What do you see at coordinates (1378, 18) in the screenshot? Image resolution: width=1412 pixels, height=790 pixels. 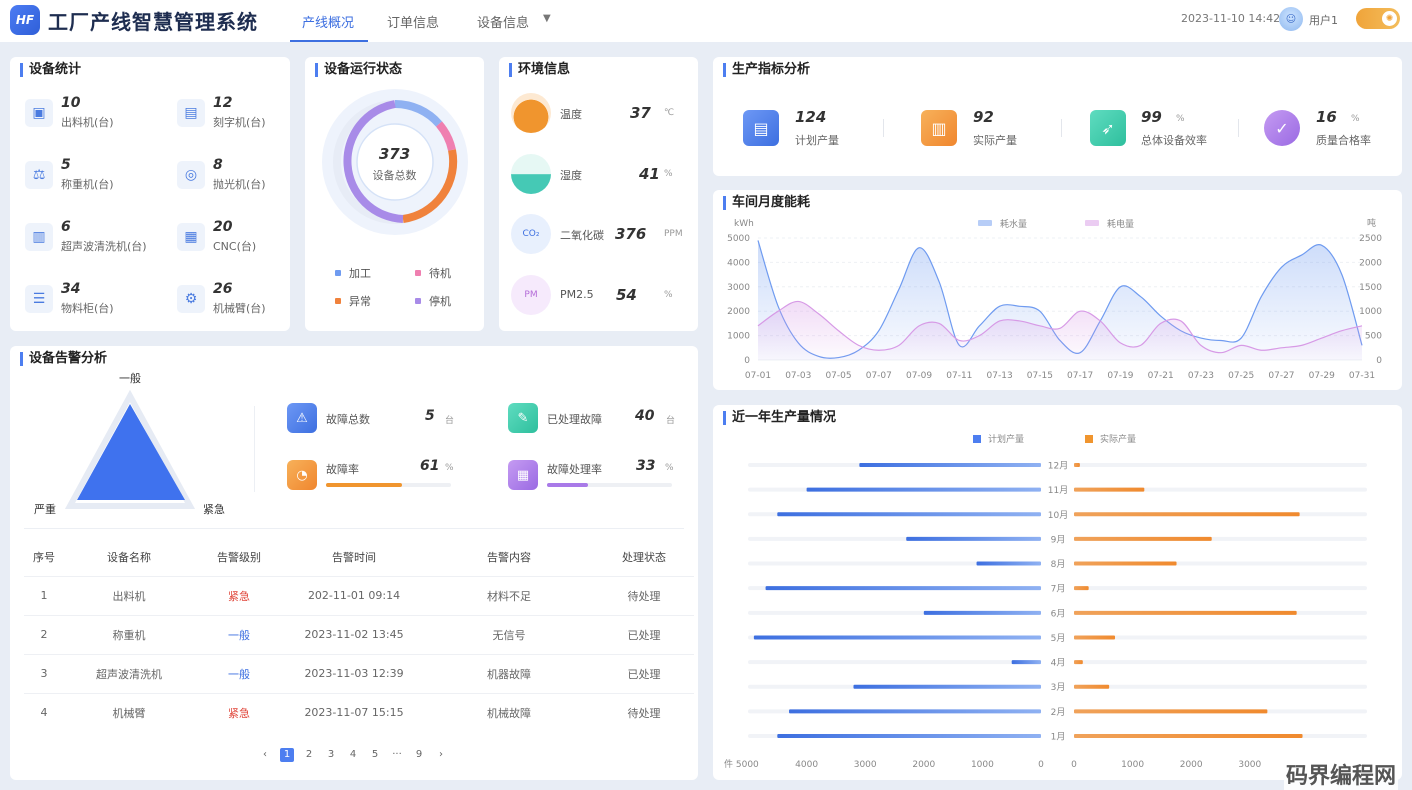 I see `theme-toggle: ✺` at bounding box center [1378, 18].